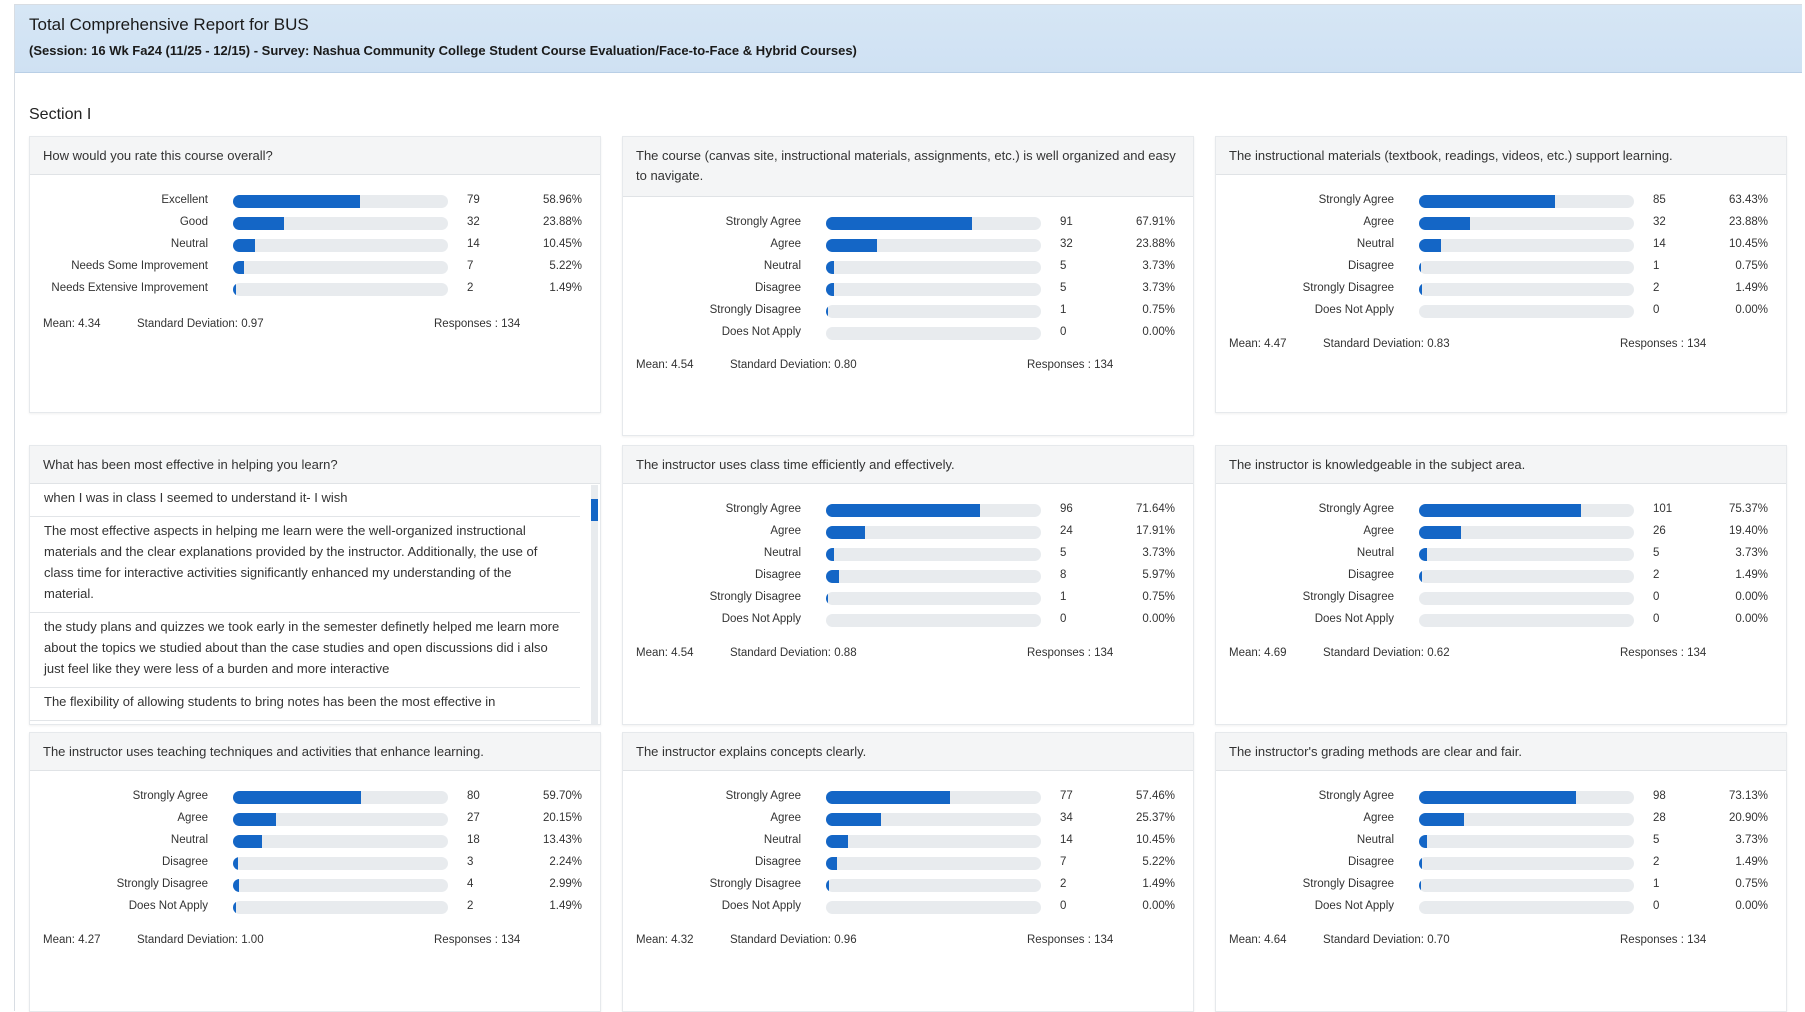 The image size is (1805, 1012). What do you see at coordinates (1748, 796) in the screenshot?
I see `response-percent: 73.13%` at bounding box center [1748, 796].